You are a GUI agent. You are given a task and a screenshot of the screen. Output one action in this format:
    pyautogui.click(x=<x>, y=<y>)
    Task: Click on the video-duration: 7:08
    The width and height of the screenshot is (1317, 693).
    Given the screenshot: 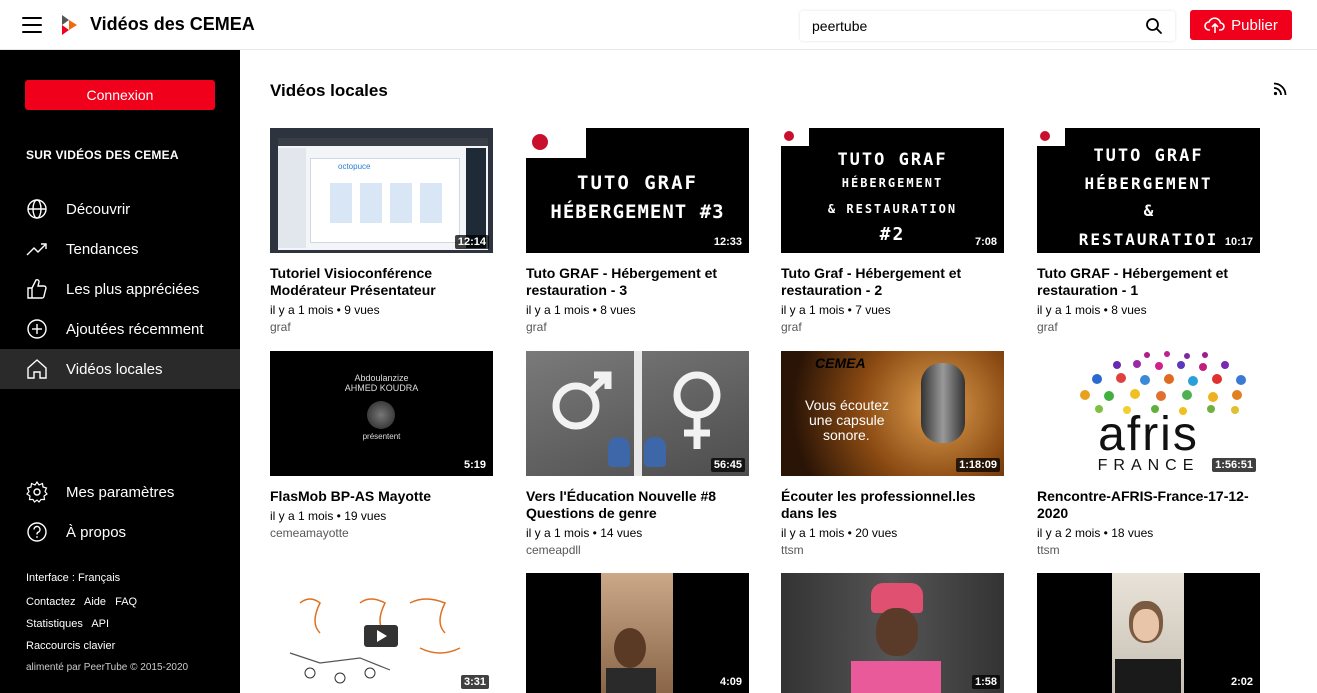 What is the action you would take?
    pyautogui.click(x=985, y=242)
    